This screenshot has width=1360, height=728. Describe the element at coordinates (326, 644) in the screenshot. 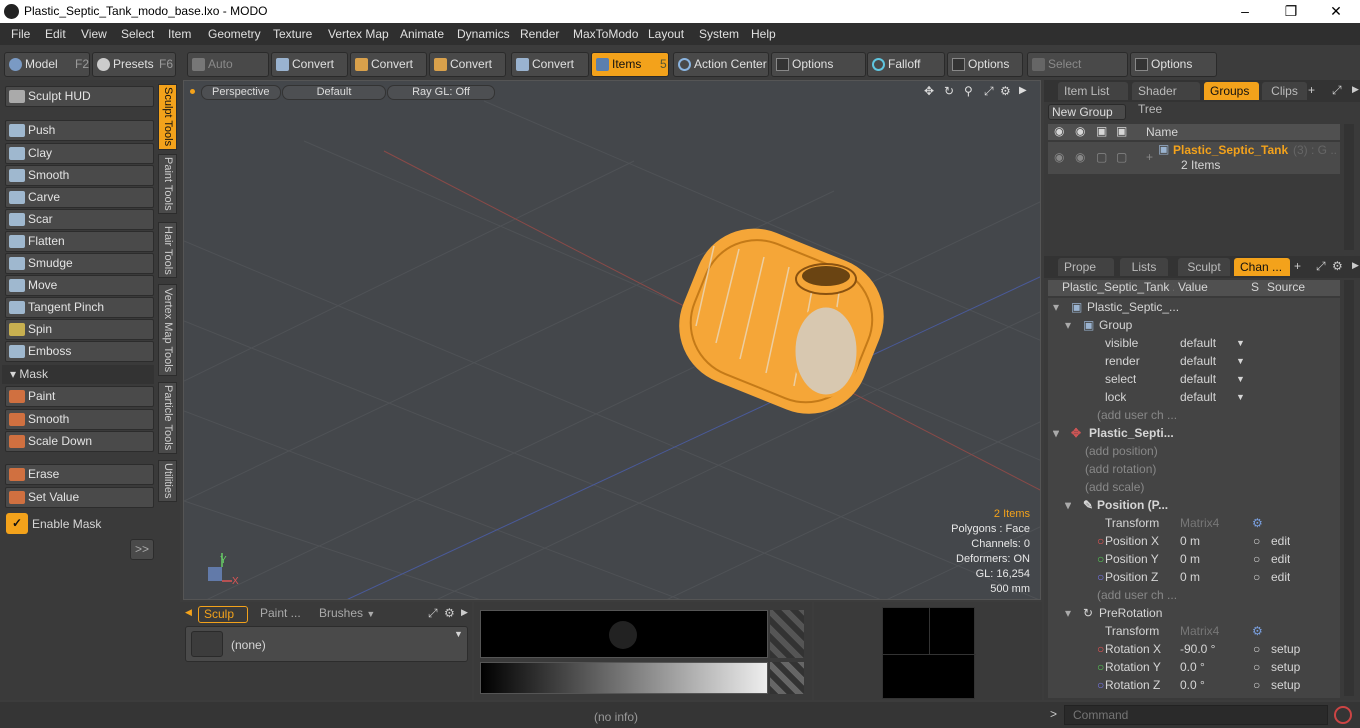

I see `brush-preset-dropdown: (none) ▼` at that location.